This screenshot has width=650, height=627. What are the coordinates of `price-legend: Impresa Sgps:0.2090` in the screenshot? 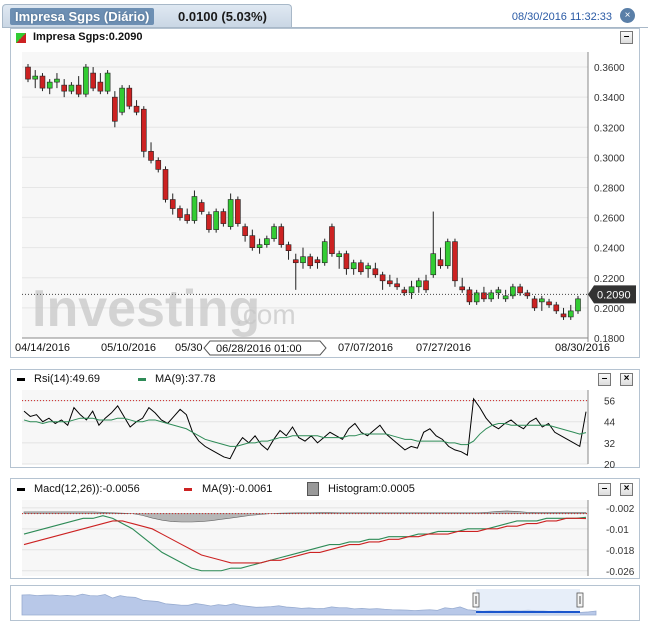 It's located at (88, 37).